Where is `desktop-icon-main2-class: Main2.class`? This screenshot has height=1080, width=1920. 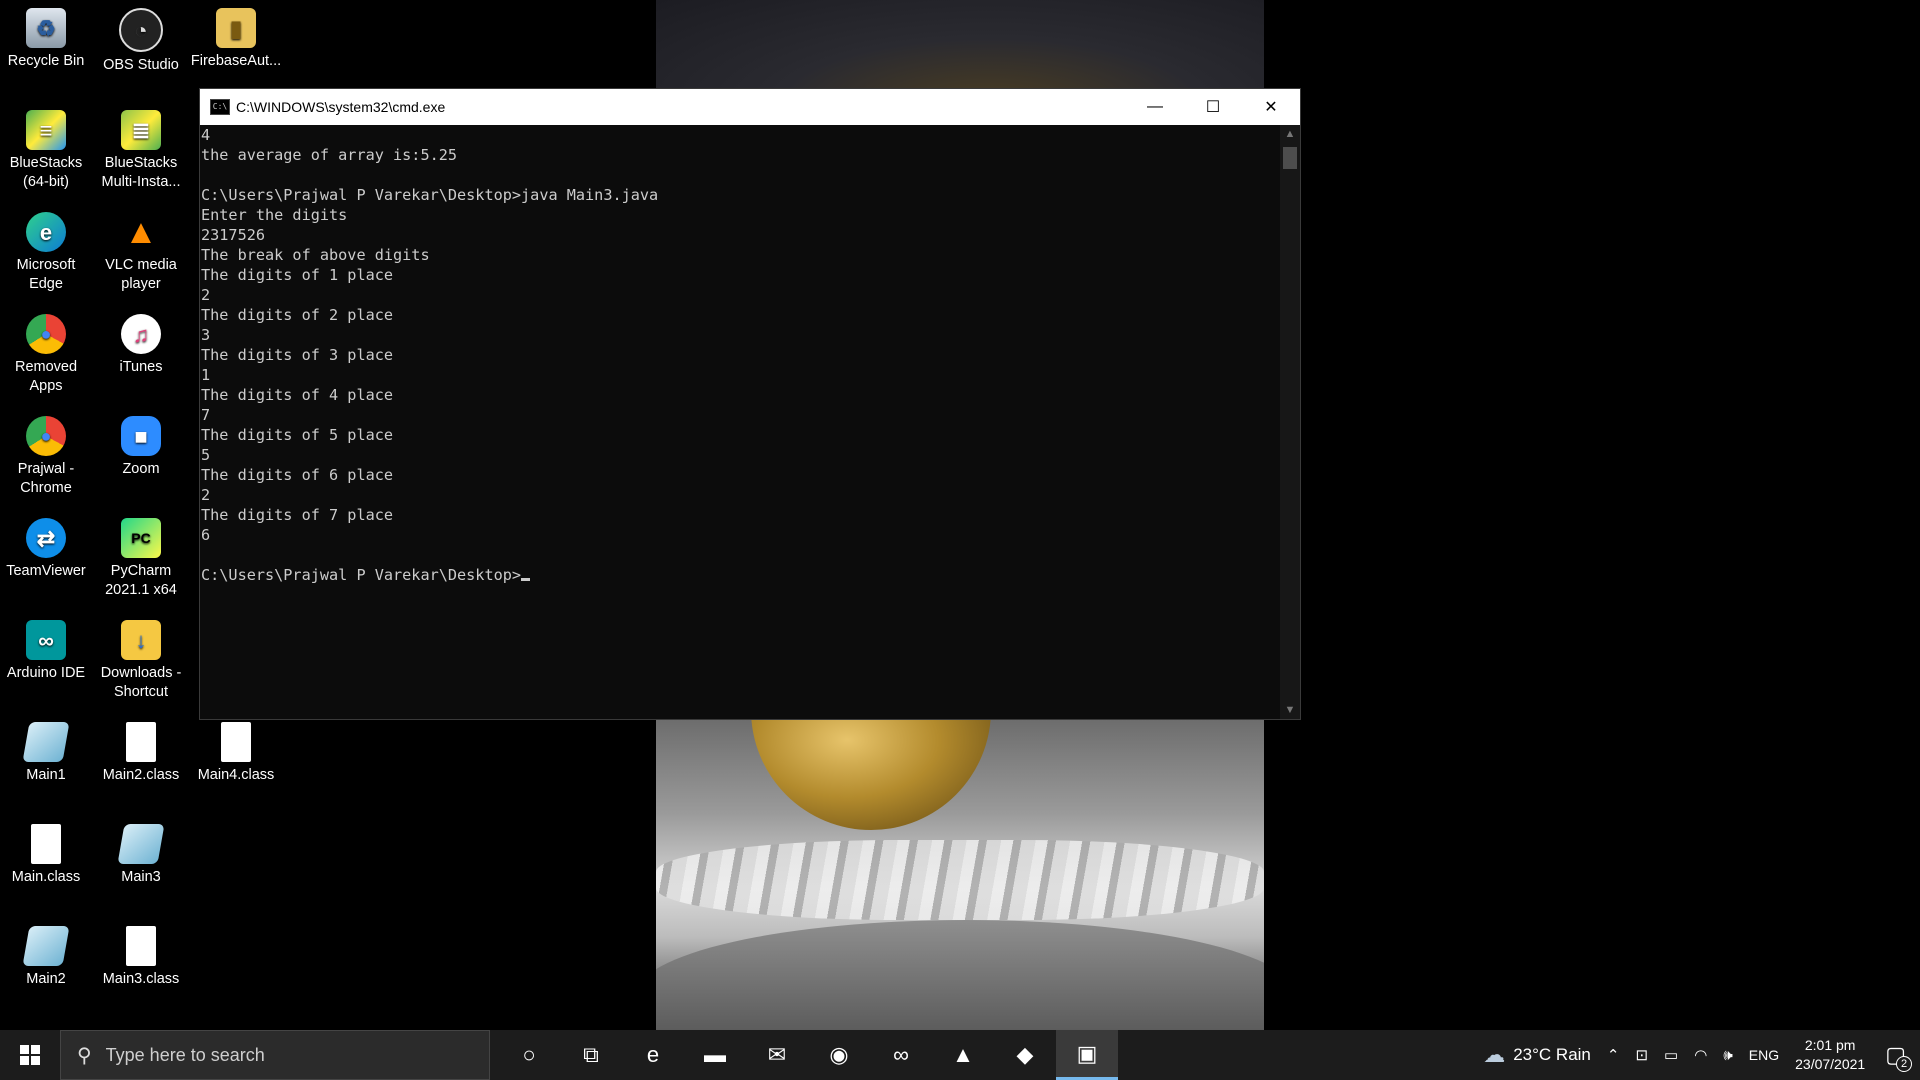
desktop-icon-main2-class: Main2.class is located at coordinates (141, 751).